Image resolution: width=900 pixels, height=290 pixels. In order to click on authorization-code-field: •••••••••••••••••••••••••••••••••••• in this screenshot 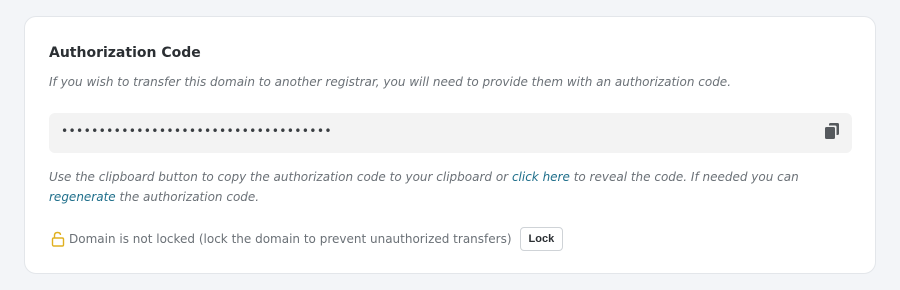, I will do `click(450, 133)`.